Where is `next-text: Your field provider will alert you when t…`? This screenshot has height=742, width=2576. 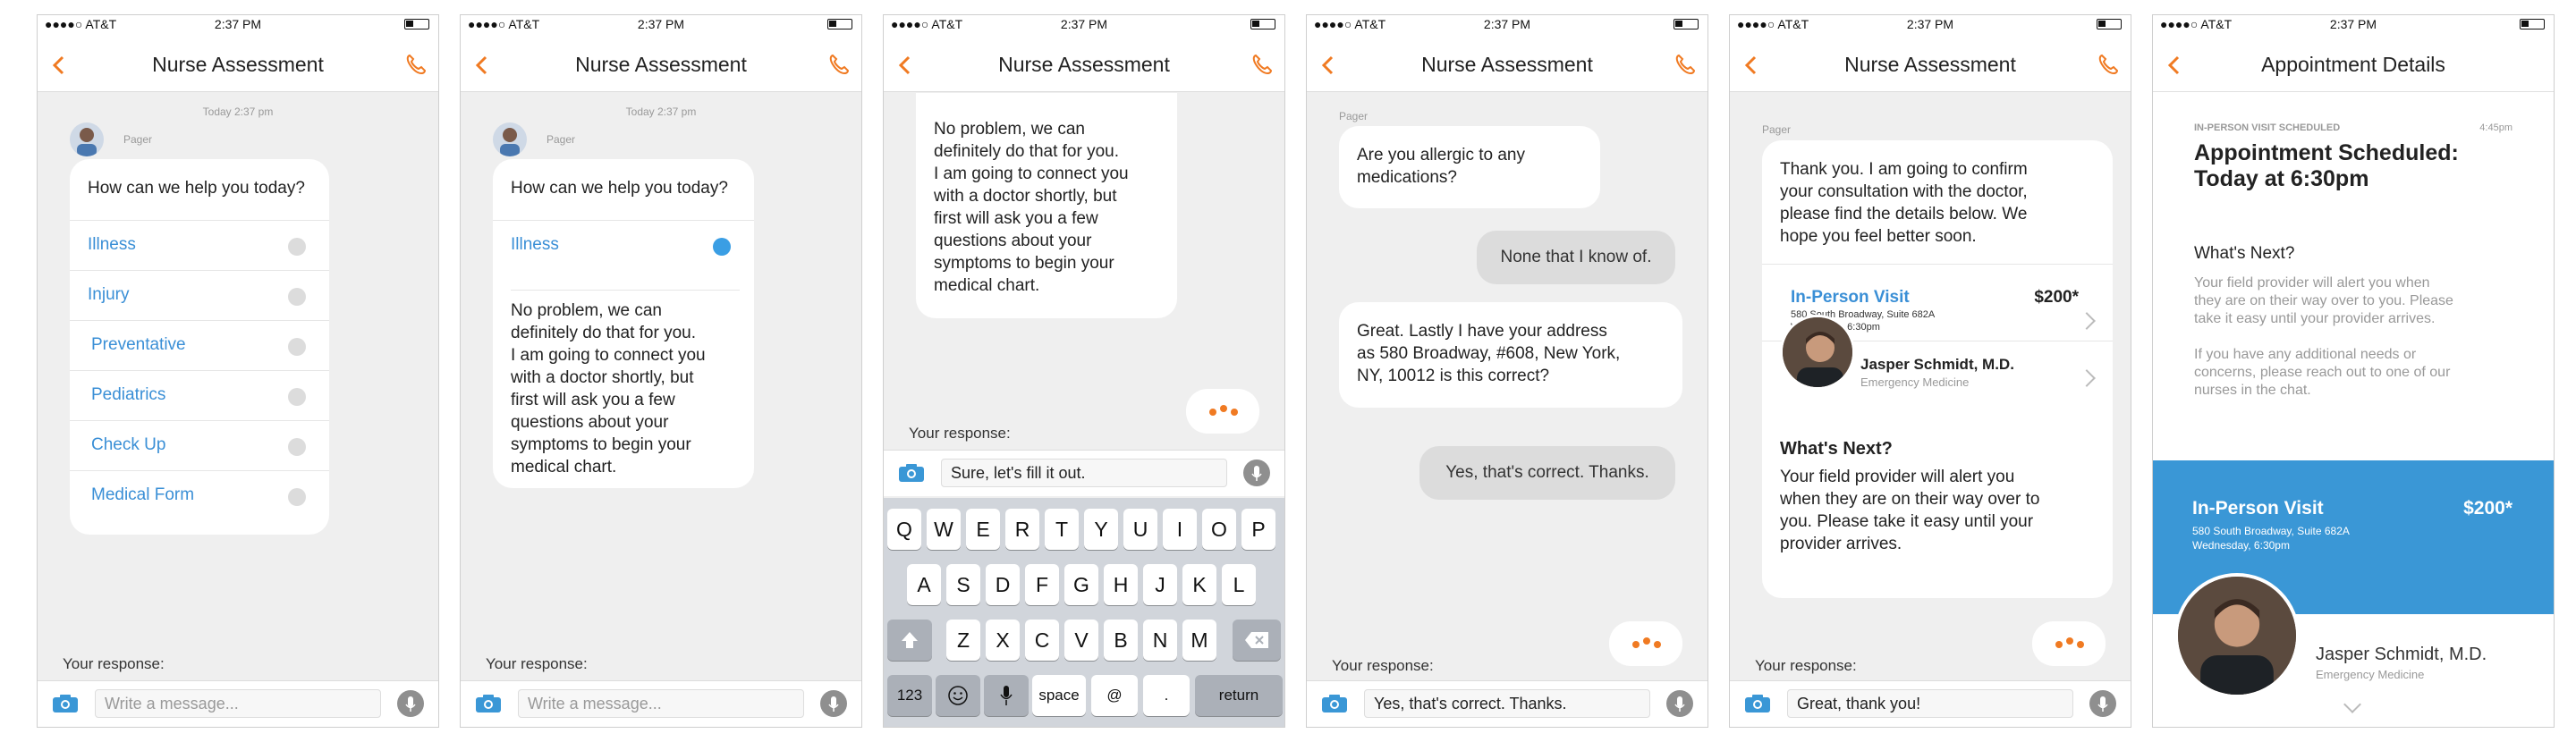 next-text: Your field provider will alert you when t… is located at coordinates (1909, 510).